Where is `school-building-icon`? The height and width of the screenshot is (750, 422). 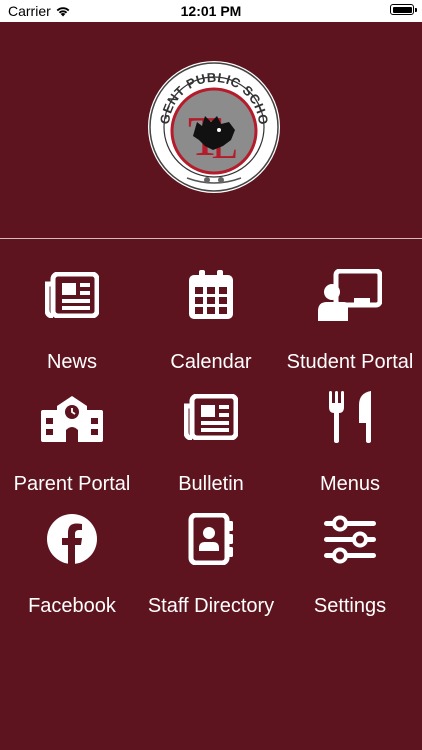 school-building-icon is located at coordinates (72, 419).